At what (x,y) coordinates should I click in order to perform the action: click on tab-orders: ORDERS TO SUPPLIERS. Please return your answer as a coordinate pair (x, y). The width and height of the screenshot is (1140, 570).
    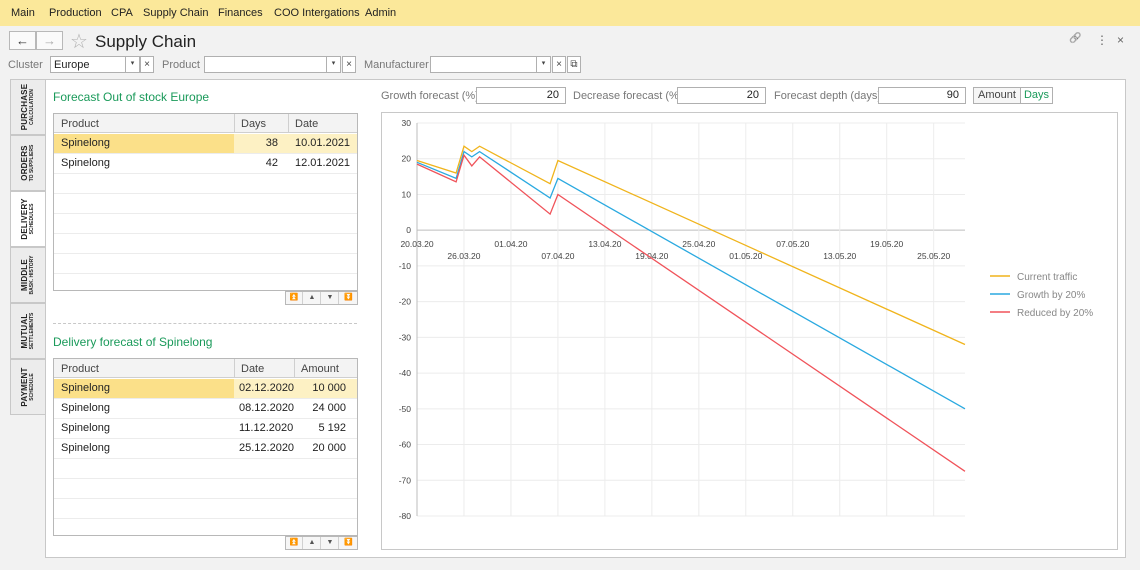
    Looking at the image, I should click on (27, 163).